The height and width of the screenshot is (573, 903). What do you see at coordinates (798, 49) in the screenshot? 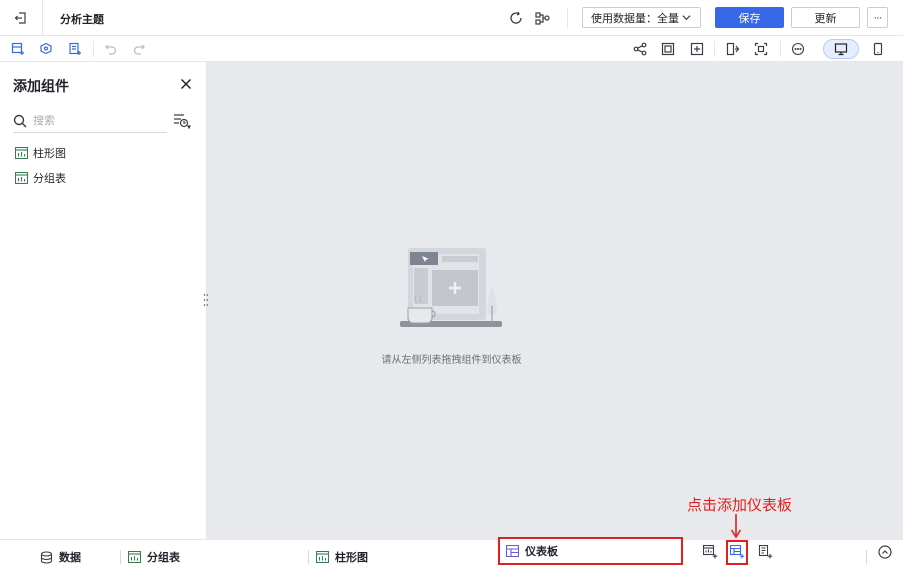
I see `more-circle-icon` at bounding box center [798, 49].